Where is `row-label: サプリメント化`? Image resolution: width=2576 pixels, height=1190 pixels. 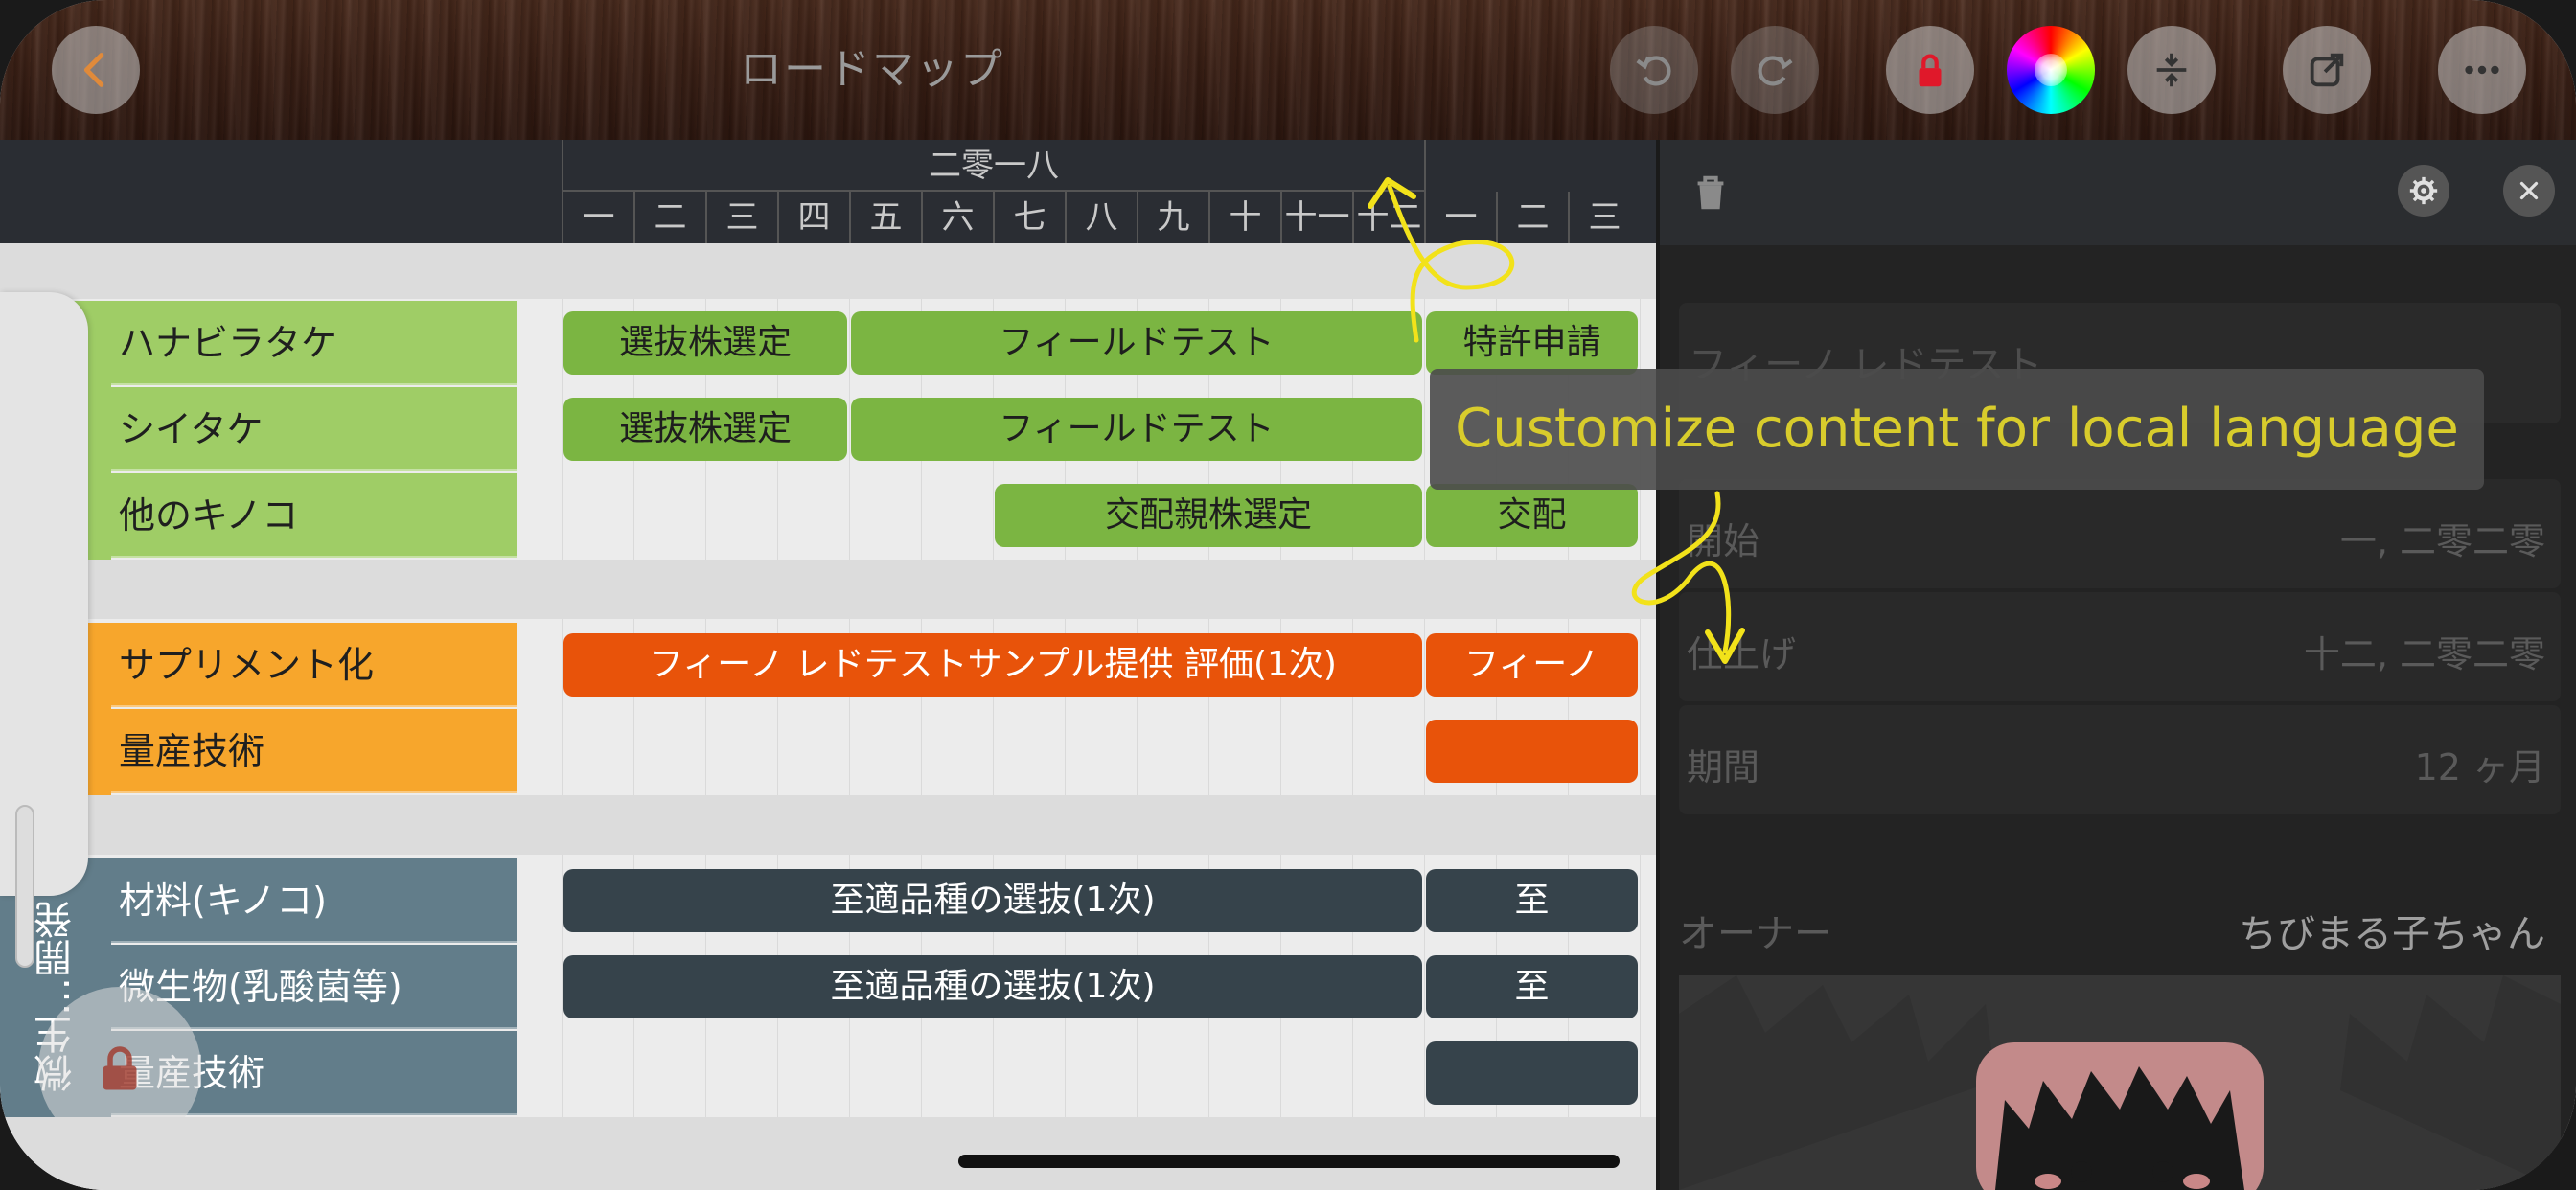
row-label: サプリメント化 is located at coordinates (314, 665).